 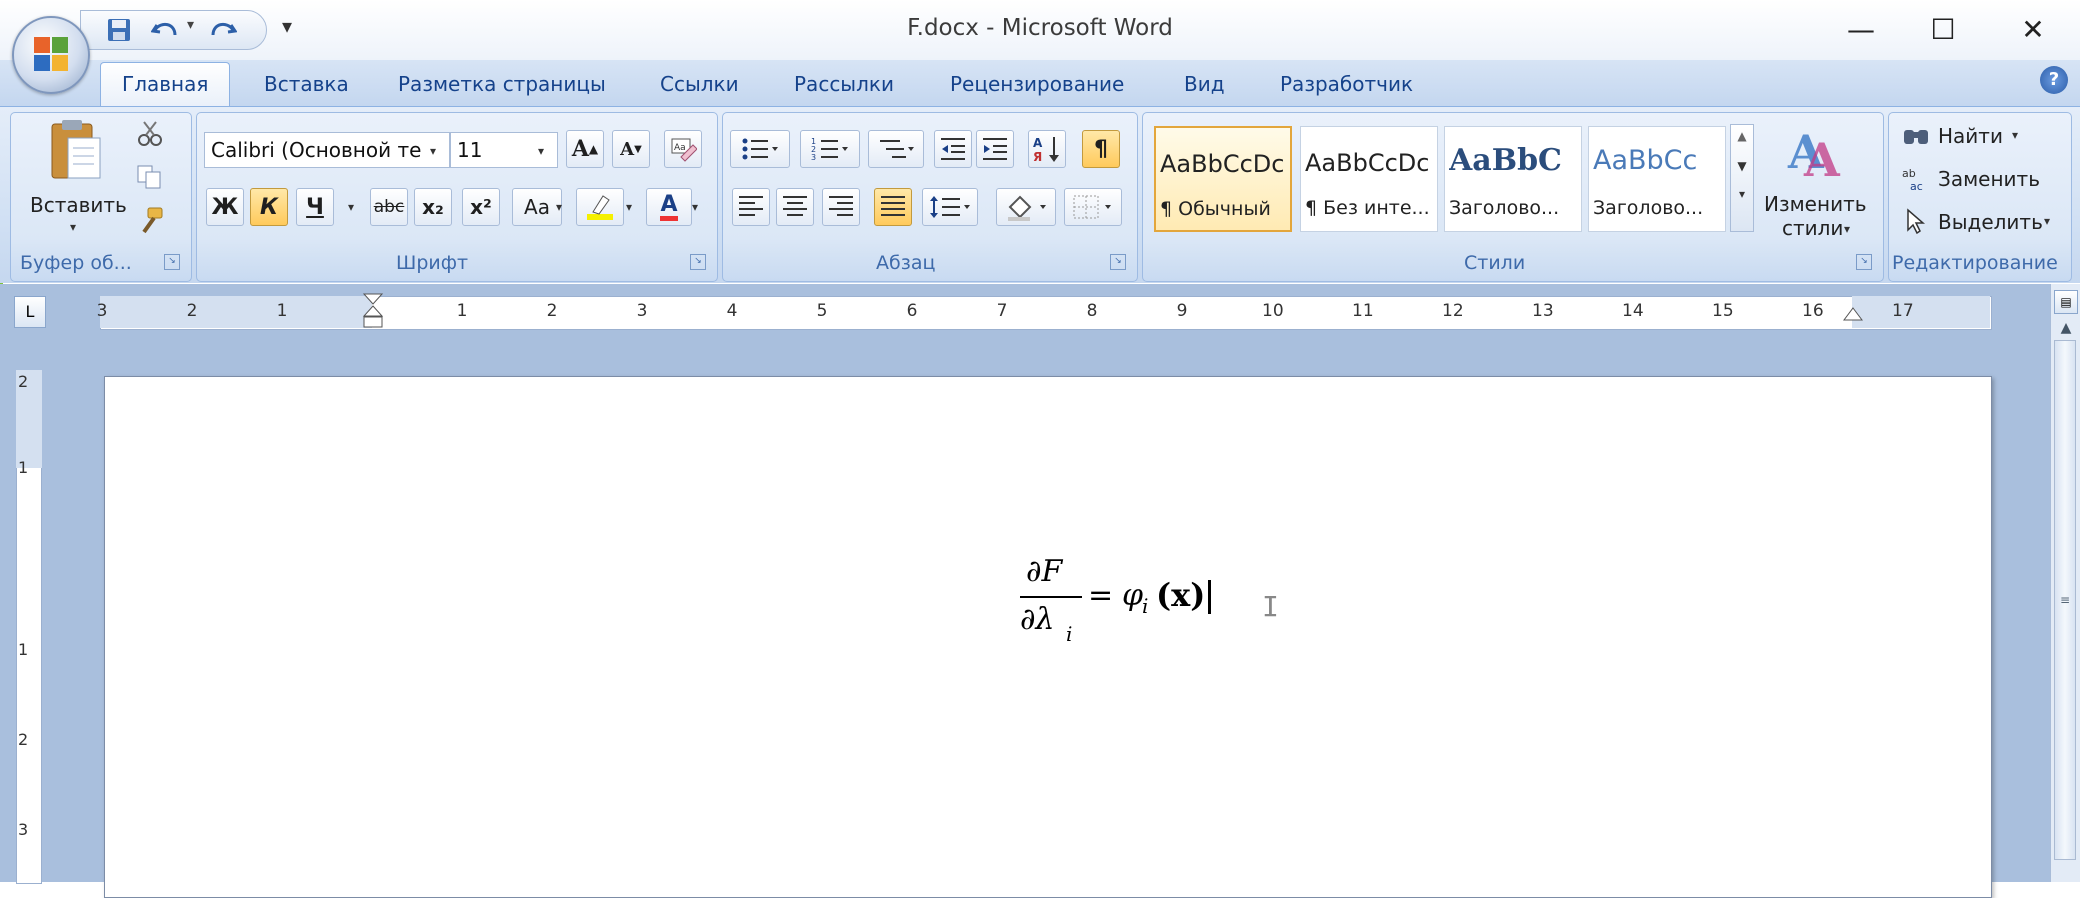 What do you see at coordinates (327, 150) in the screenshot?
I see `font-name-combo: Calibri (Основной те` at bounding box center [327, 150].